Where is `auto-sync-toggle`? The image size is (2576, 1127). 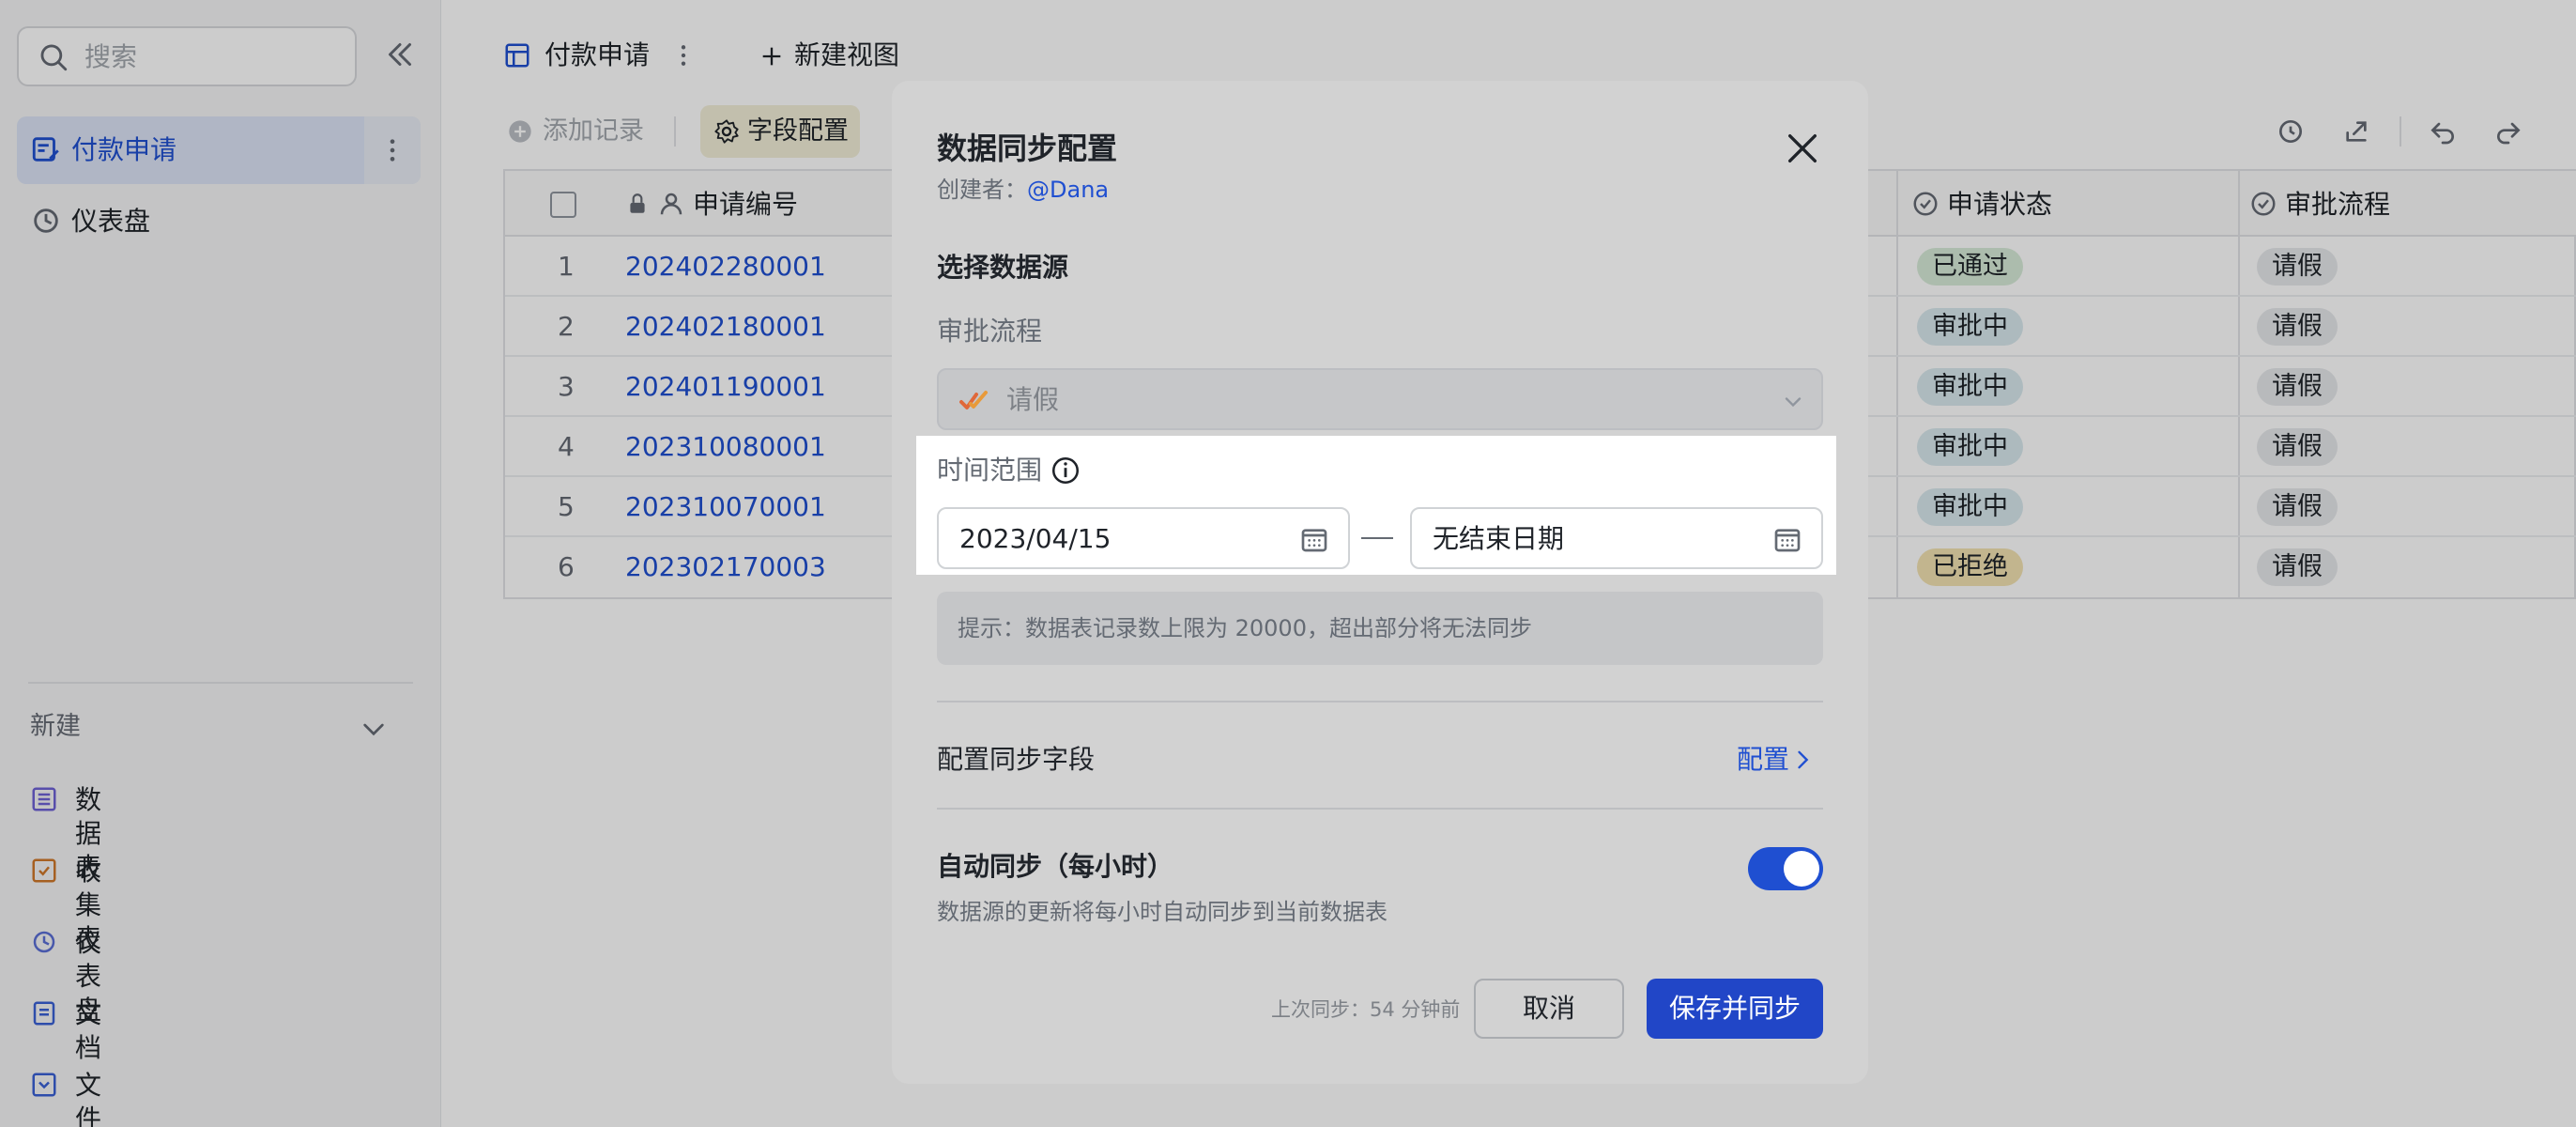
auto-sync-toggle is located at coordinates (1786, 868).